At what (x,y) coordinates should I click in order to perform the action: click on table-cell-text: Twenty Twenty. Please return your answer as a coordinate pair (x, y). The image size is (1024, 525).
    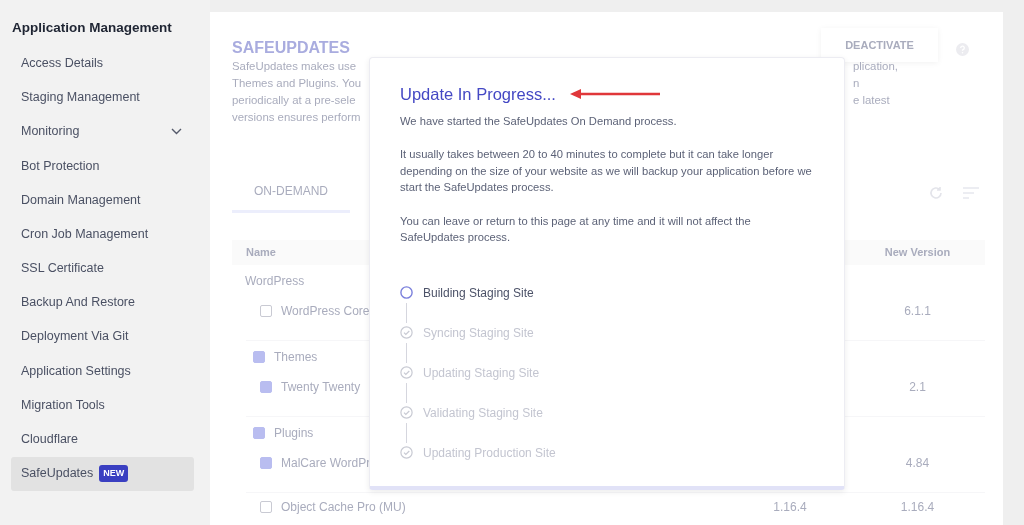
    Looking at the image, I should click on (321, 387).